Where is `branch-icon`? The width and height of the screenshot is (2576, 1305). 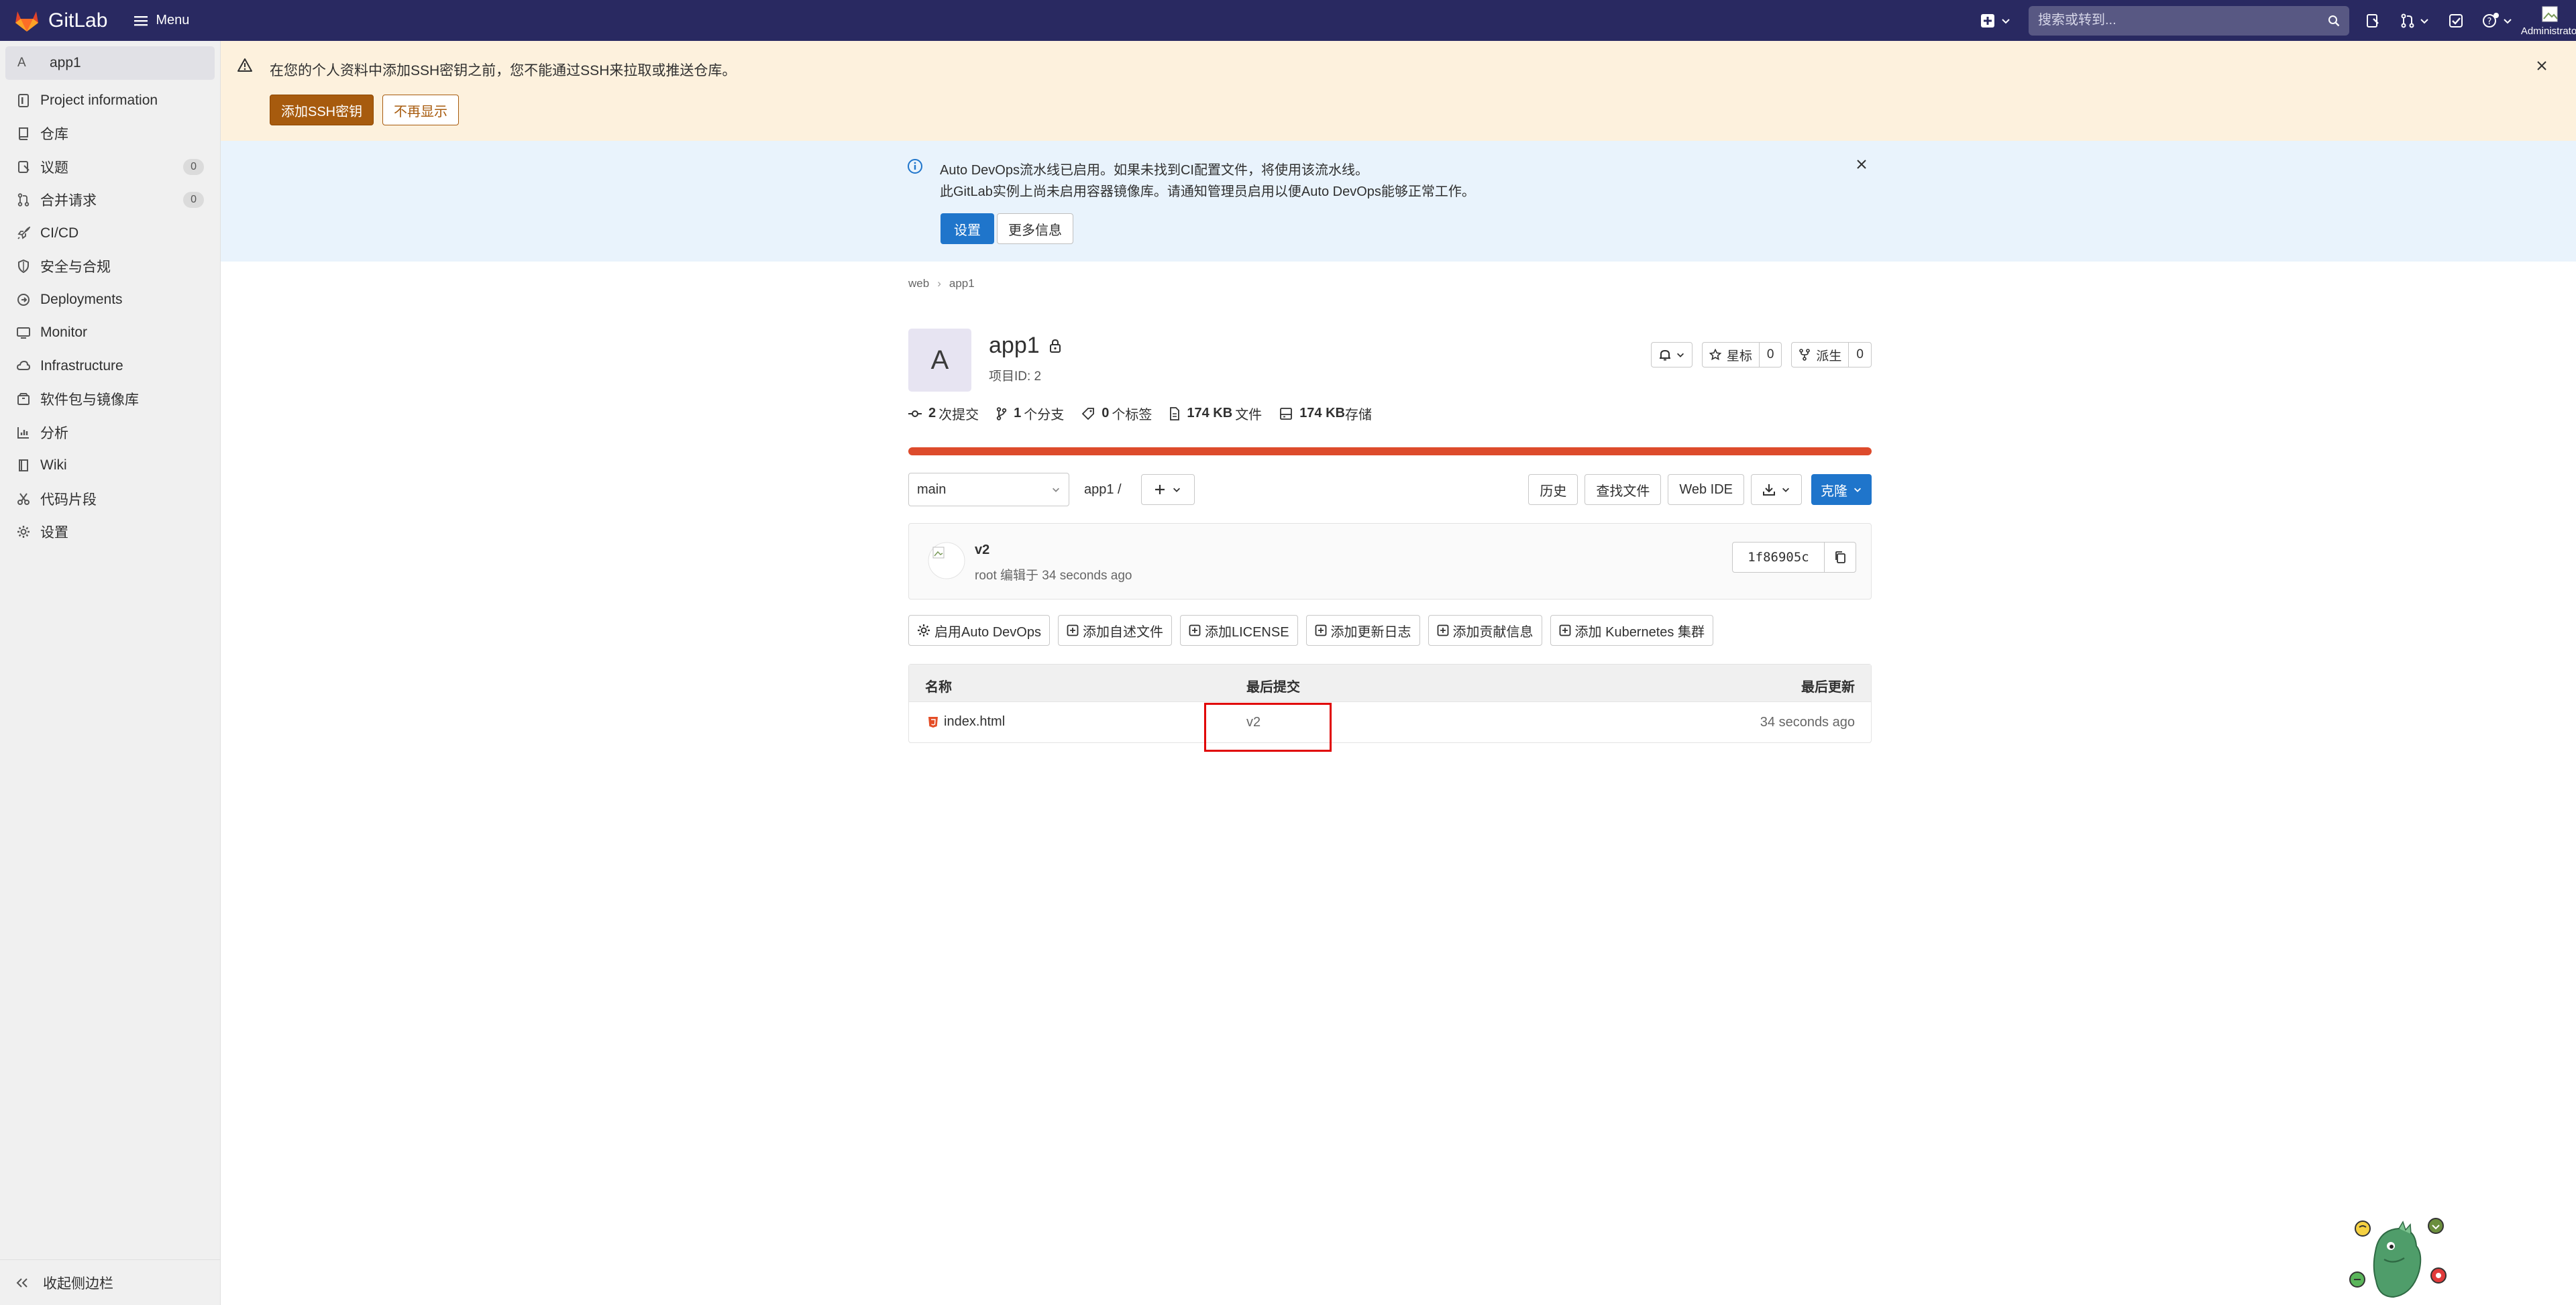
branch-icon is located at coordinates (1001, 413).